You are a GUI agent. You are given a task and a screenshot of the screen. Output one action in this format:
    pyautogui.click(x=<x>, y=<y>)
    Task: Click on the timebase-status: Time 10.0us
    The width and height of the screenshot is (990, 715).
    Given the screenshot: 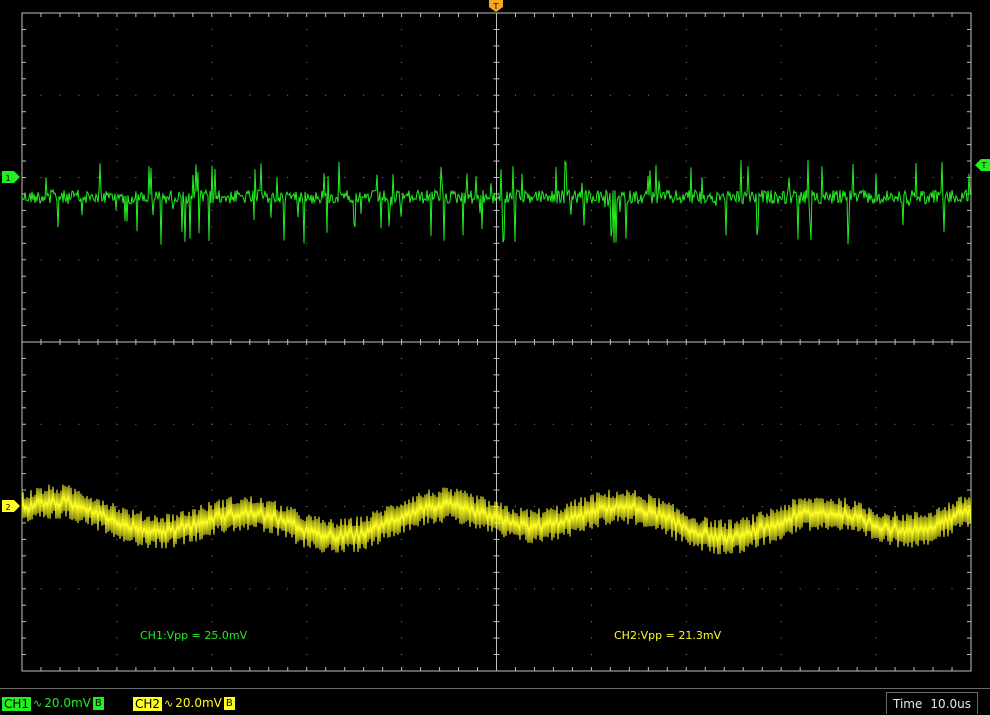 What is the action you would take?
    pyautogui.click(x=932, y=703)
    